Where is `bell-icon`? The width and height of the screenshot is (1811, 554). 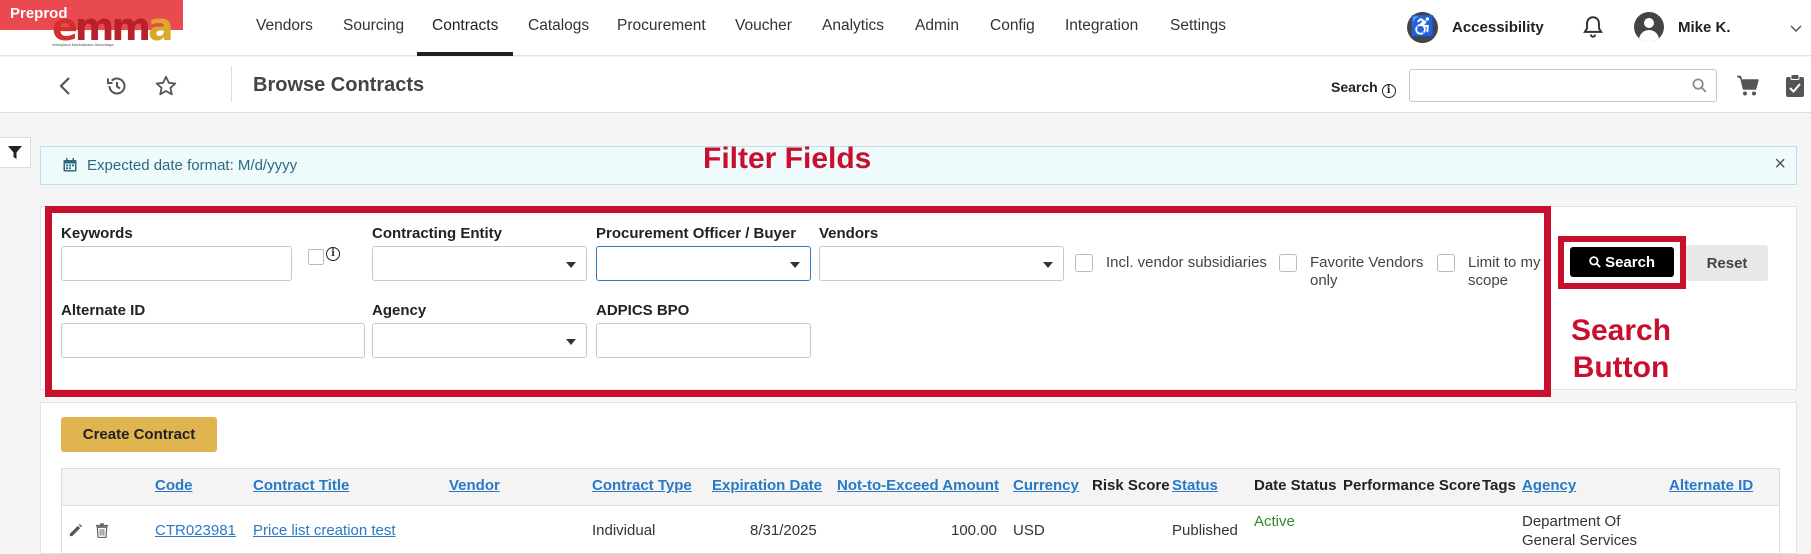
bell-icon is located at coordinates (1593, 27).